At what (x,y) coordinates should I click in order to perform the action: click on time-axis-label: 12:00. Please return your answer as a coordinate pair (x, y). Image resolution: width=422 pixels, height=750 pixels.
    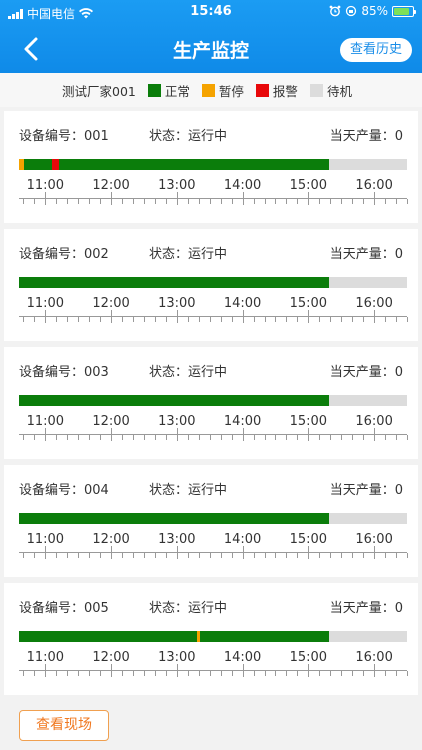
    Looking at the image, I should click on (111, 421).